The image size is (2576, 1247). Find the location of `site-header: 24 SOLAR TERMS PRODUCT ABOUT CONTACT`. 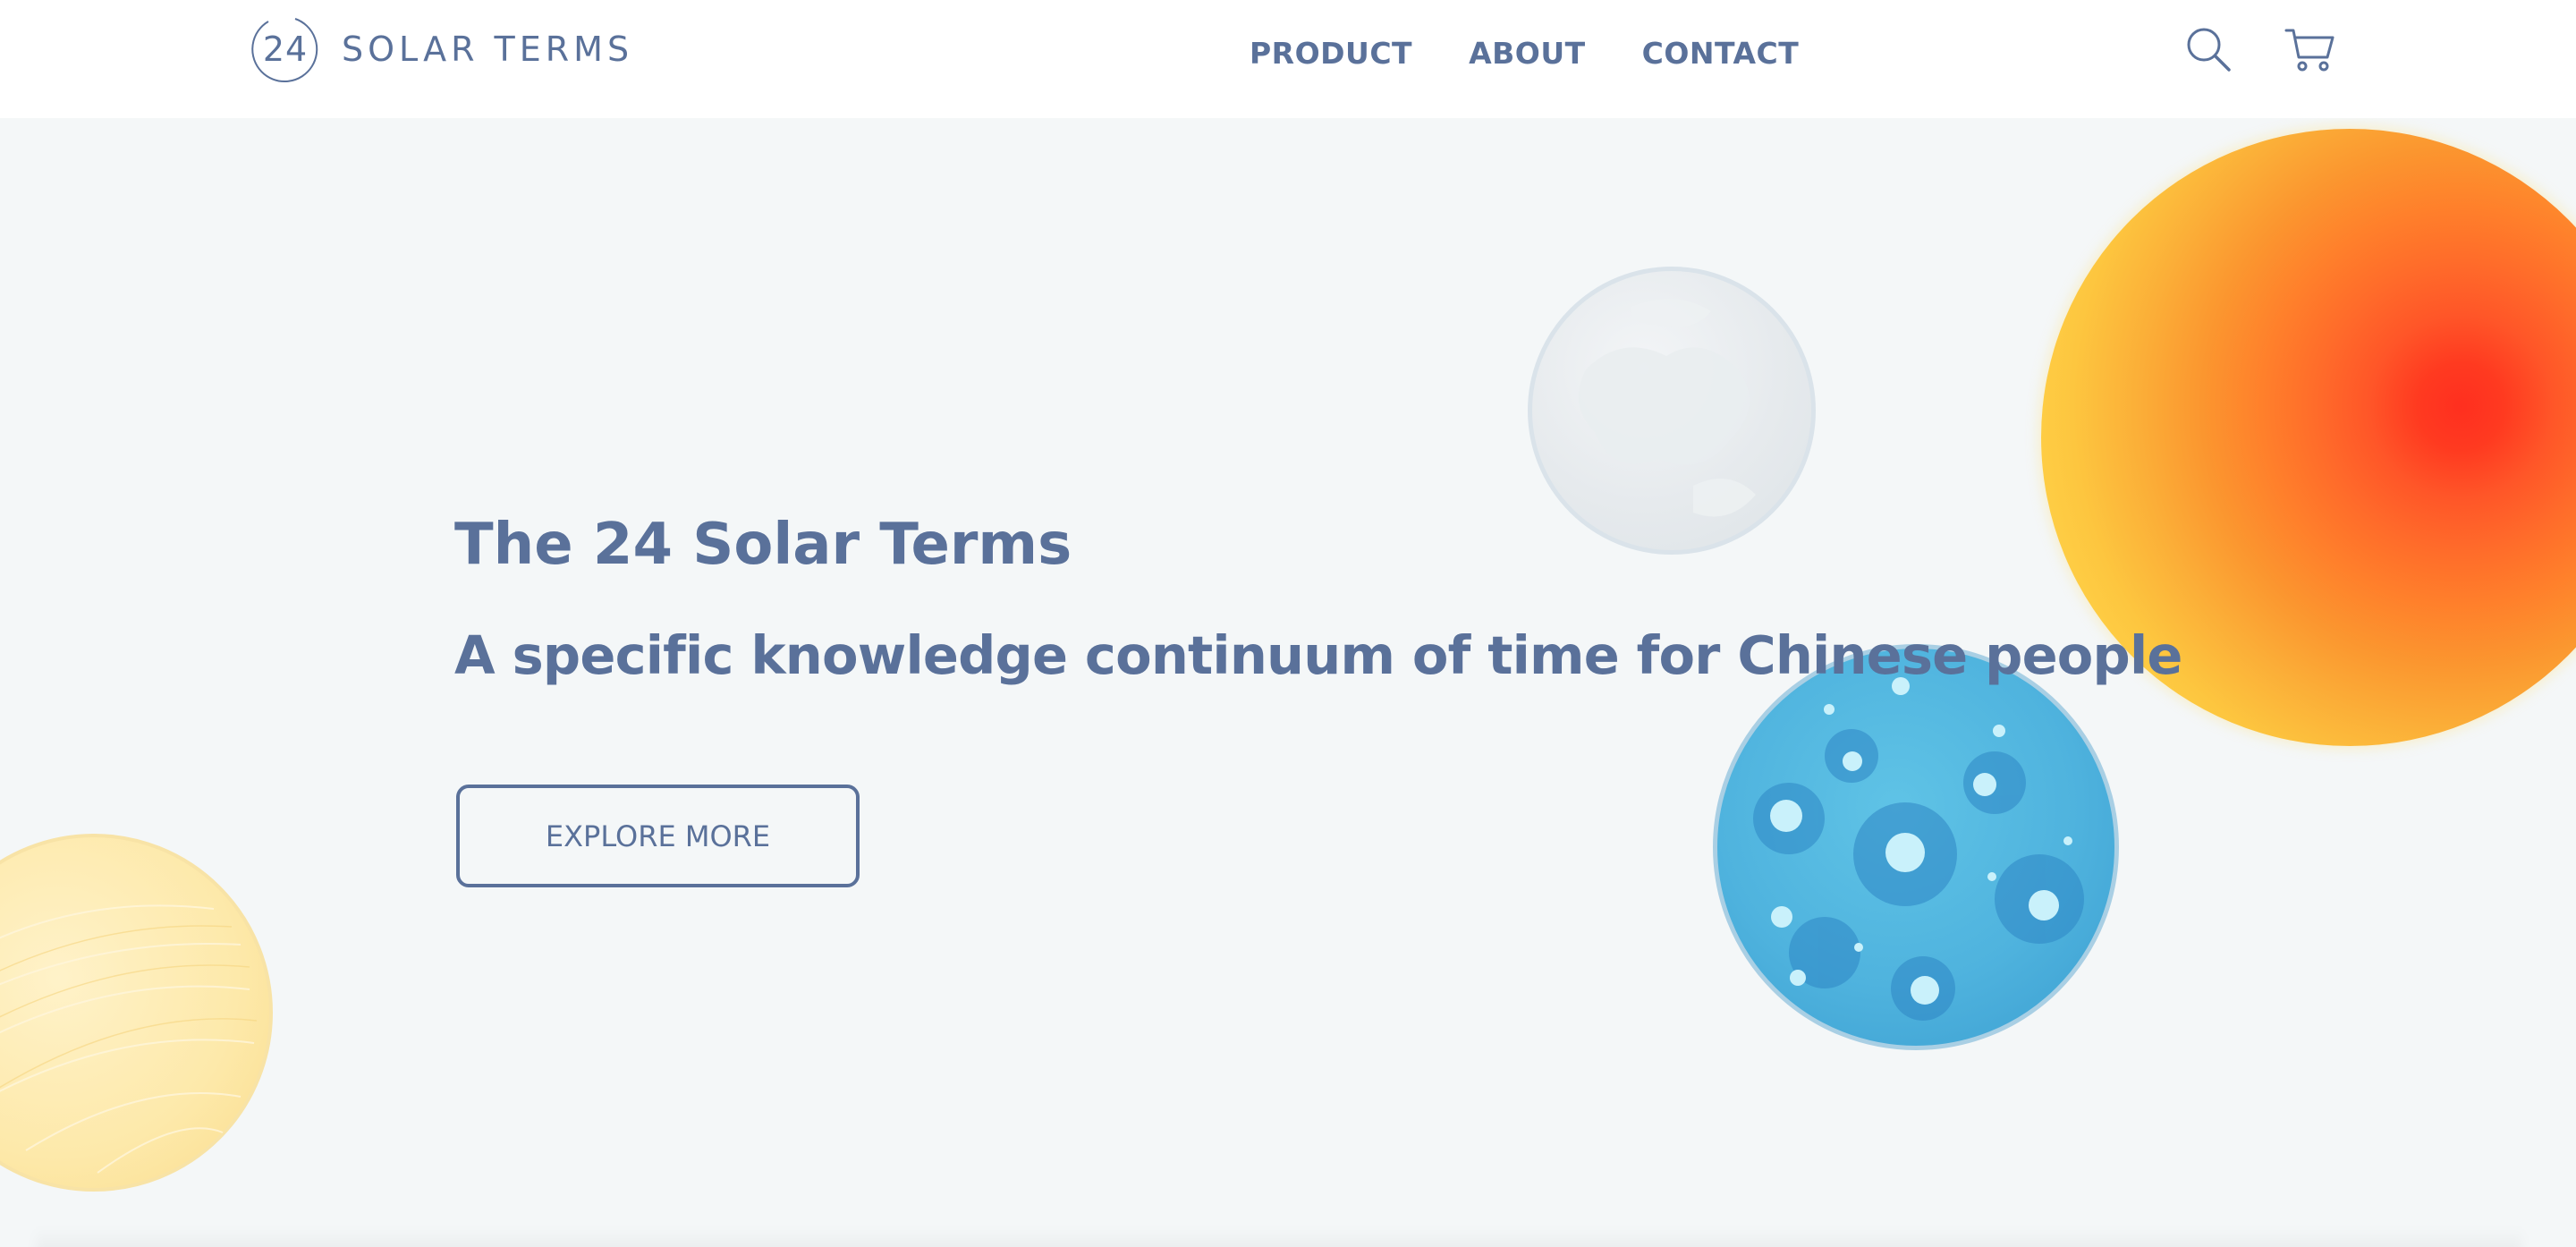

site-header: 24 SOLAR TERMS PRODUCT ABOUT CONTACT is located at coordinates (1288, 59).